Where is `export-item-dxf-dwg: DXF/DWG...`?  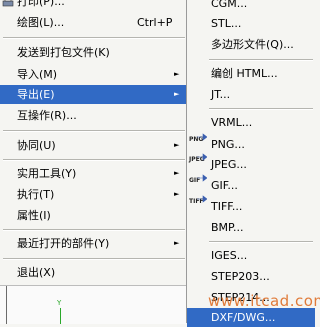 export-item-dxf-dwg: DXF/DWG... is located at coordinates (251, 317).